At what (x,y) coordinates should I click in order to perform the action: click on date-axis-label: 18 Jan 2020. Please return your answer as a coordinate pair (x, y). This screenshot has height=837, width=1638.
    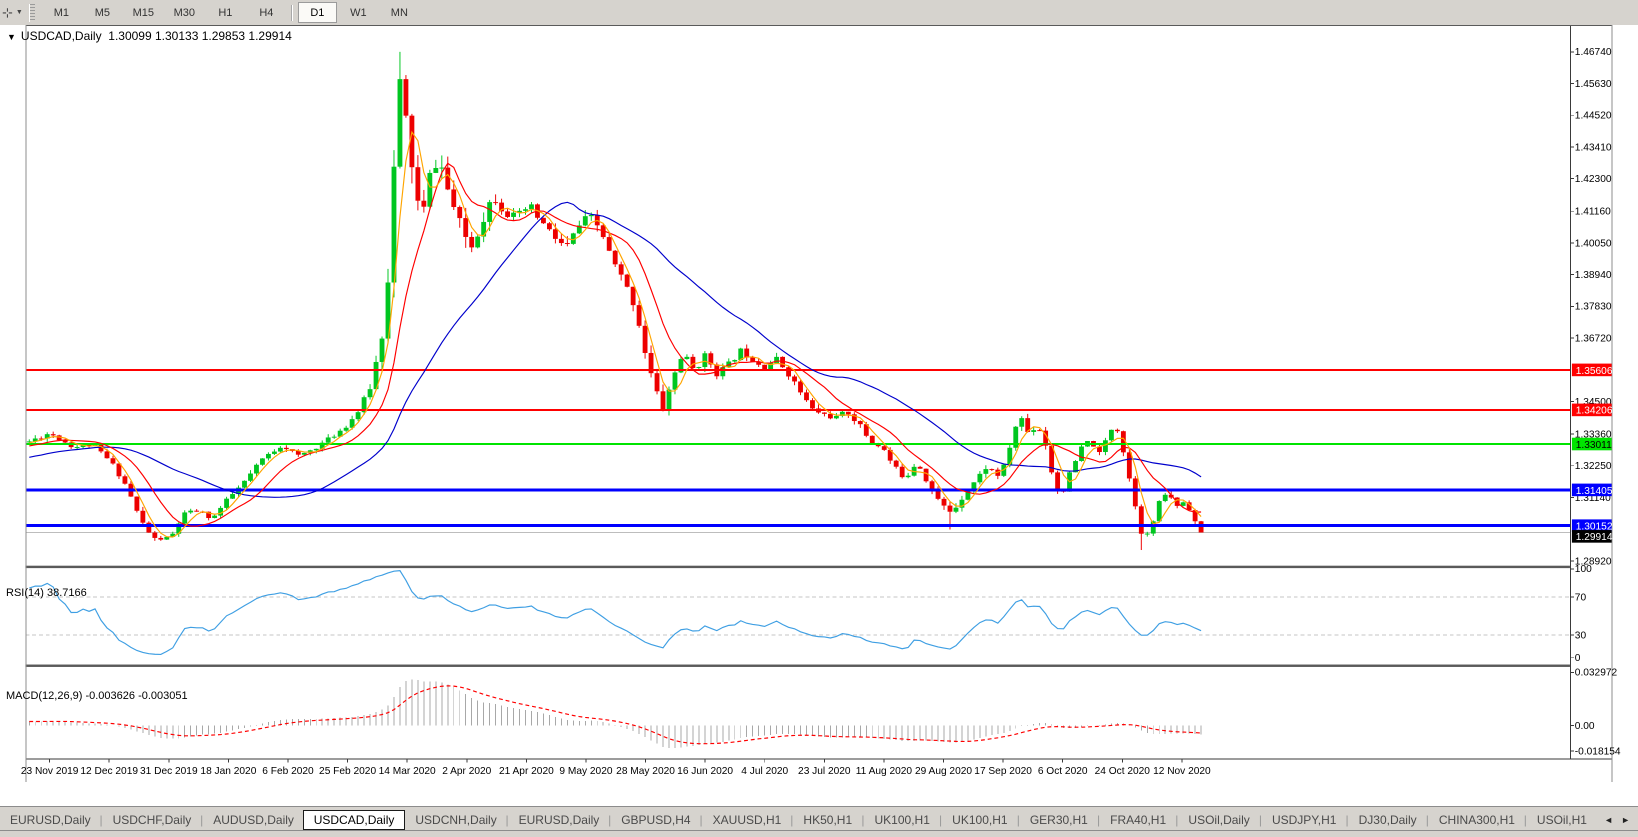
    Looking at the image, I should click on (228, 771).